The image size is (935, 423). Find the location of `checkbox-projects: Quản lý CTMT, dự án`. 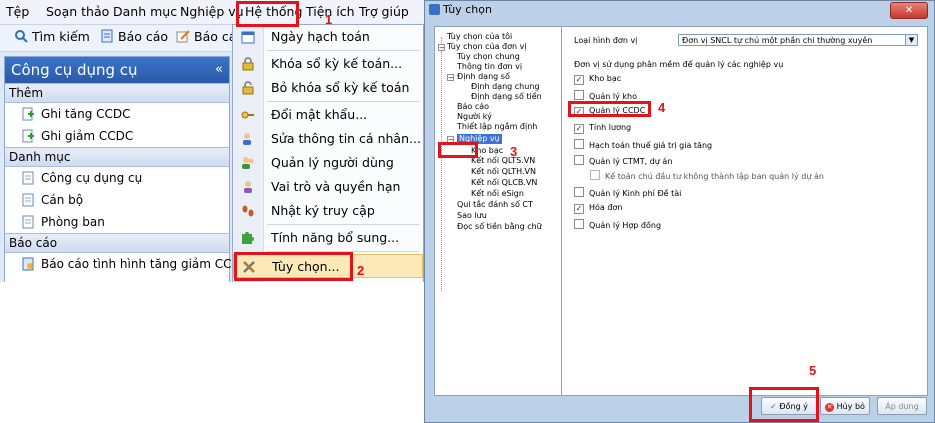

checkbox-projects: Quản lý CTMT, dự án is located at coordinates (623, 160).